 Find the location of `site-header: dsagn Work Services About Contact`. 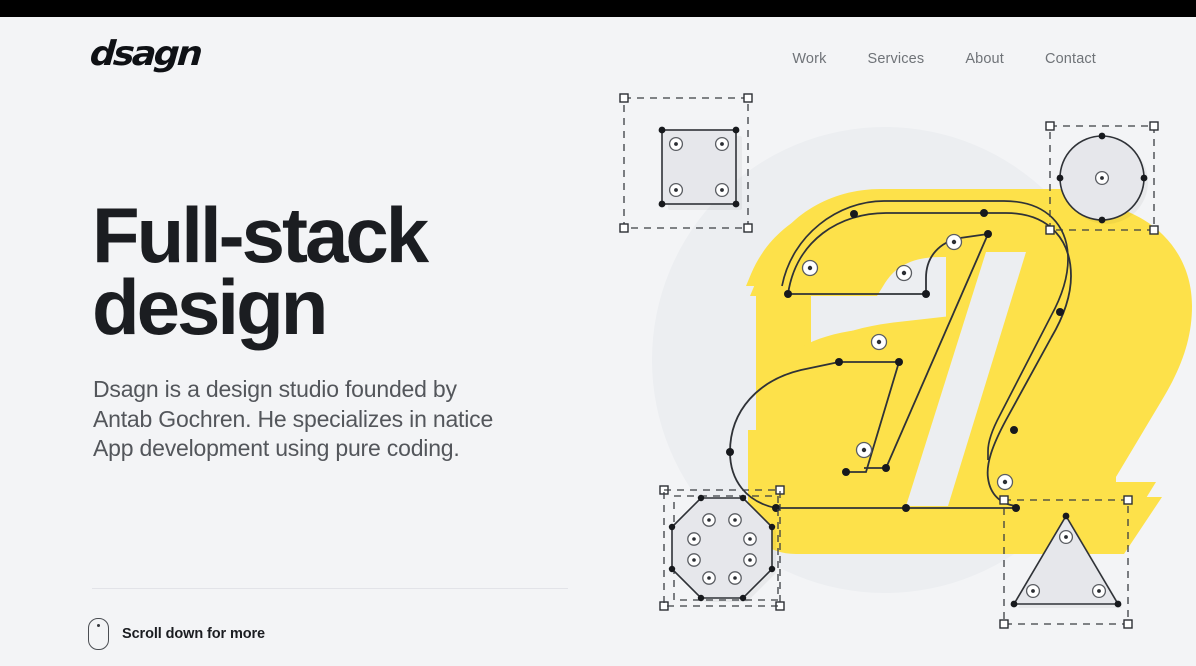

site-header: dsagn Work Services About Contact is located at coordinates (598, 58).